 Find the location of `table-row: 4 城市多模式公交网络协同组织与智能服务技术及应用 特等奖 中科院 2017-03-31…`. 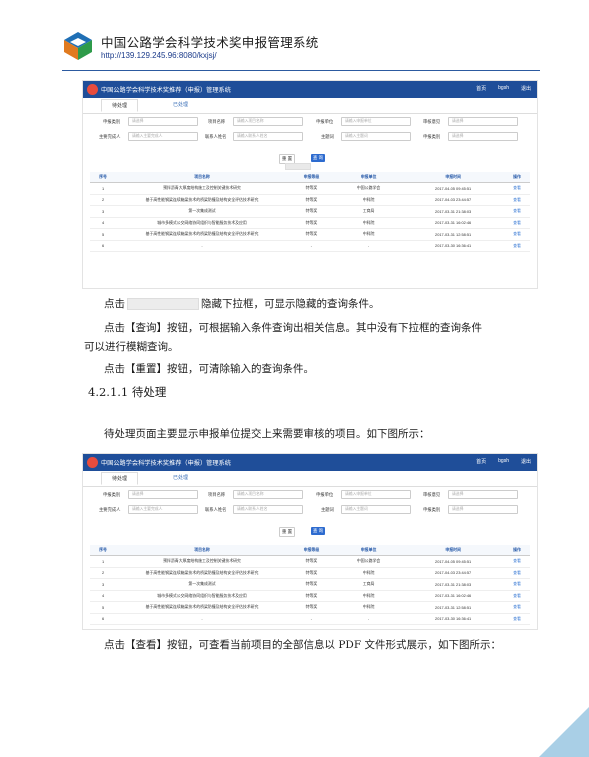

table-row: 4 城市多模式公交网络协同组织与智能服务技术及应用 特等奖 中科院 2017-03-31… is located at coordinates (310, 223).